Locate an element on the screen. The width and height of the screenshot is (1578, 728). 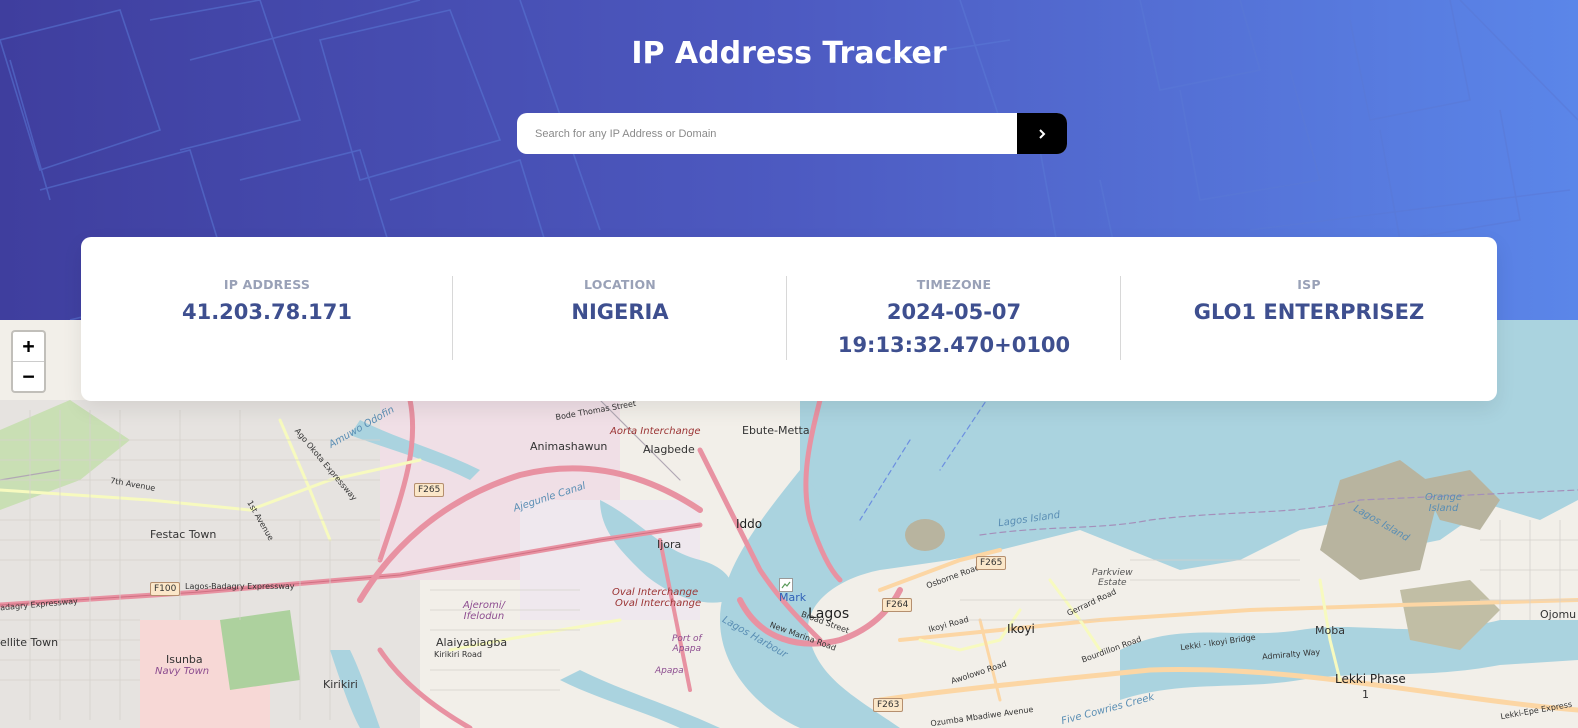
map-label-alaiyabiagba: Alaiyabiagba is located at coordinates (472, 642).